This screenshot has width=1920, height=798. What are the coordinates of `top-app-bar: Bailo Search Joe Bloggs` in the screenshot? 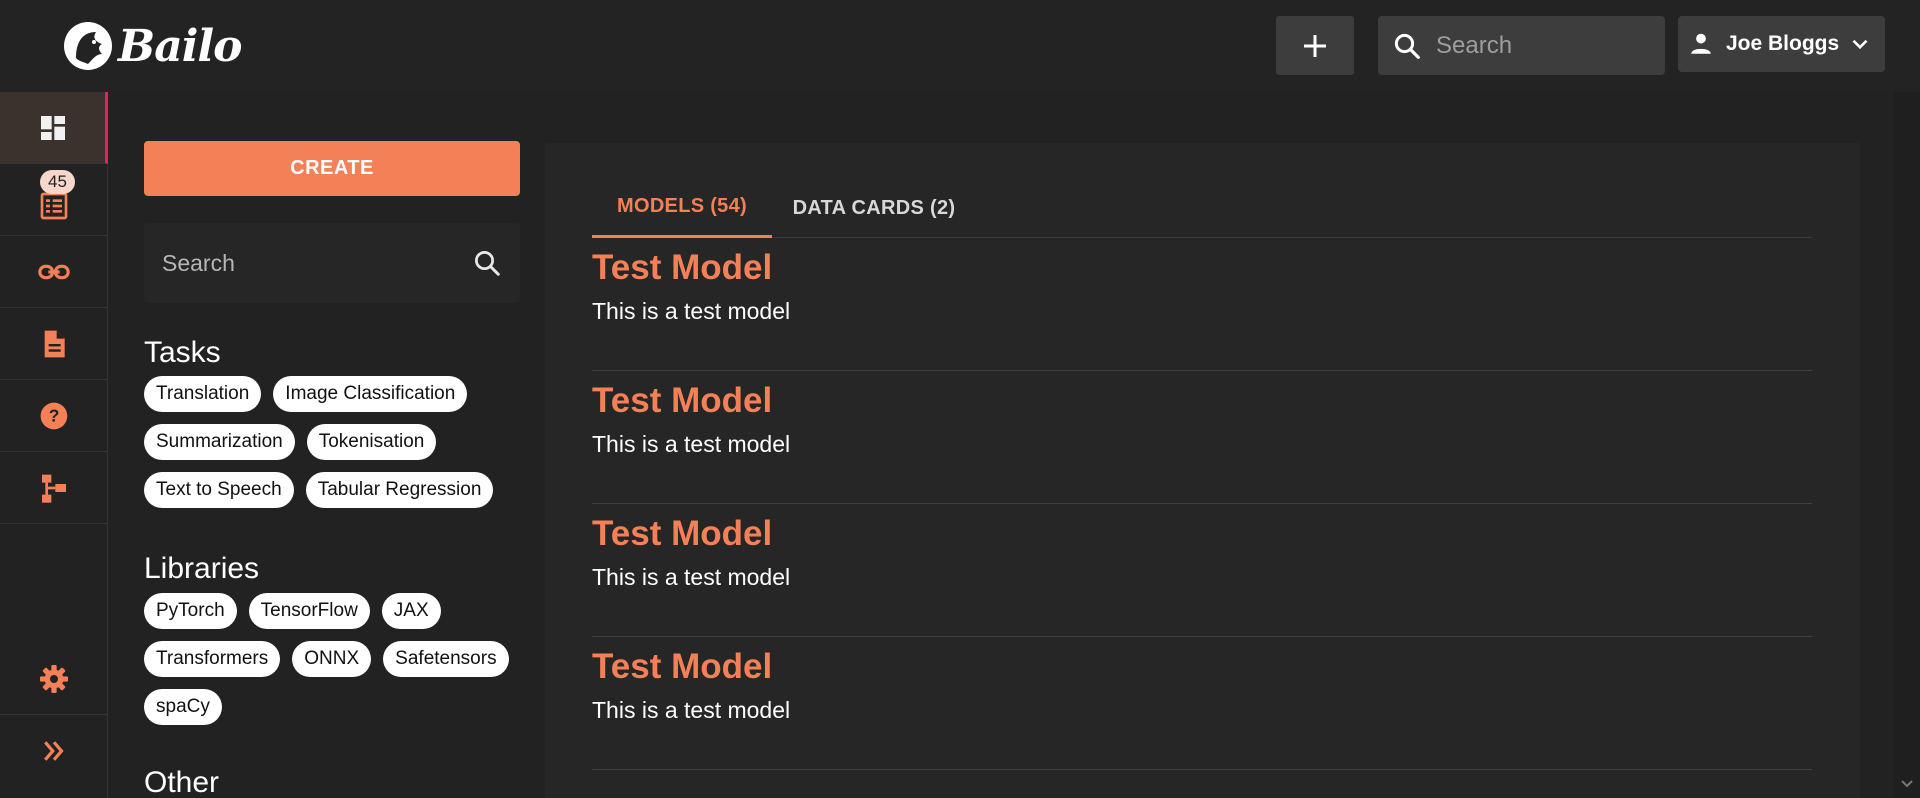 It's located at (960, 46).